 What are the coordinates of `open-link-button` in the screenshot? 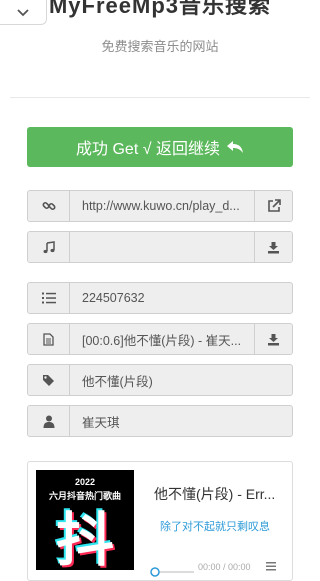 It's located at (273, 206).